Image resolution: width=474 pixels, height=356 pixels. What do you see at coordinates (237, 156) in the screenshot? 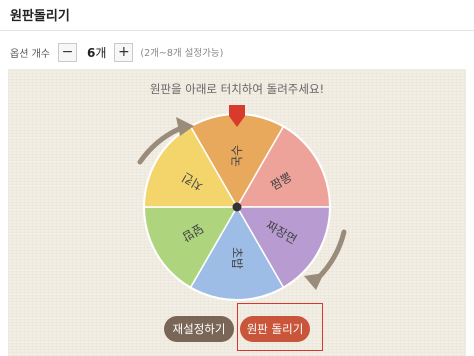
I see `wheel-segment-label: 국수` at bounding box center [237, 156].